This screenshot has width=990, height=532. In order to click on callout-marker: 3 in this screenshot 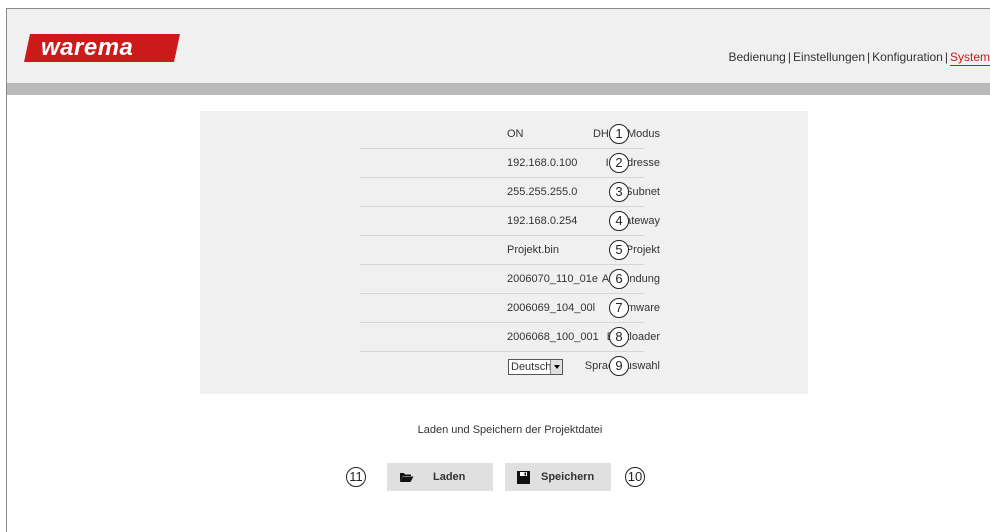, I will do `click(619, 192)`.